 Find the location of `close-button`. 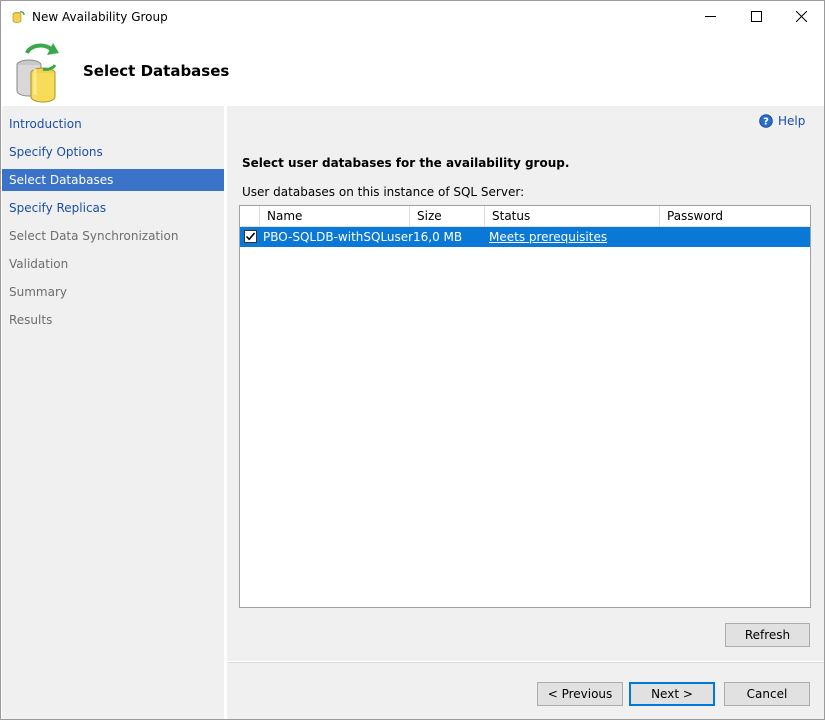

close-button is located at coordinates (801, 16).